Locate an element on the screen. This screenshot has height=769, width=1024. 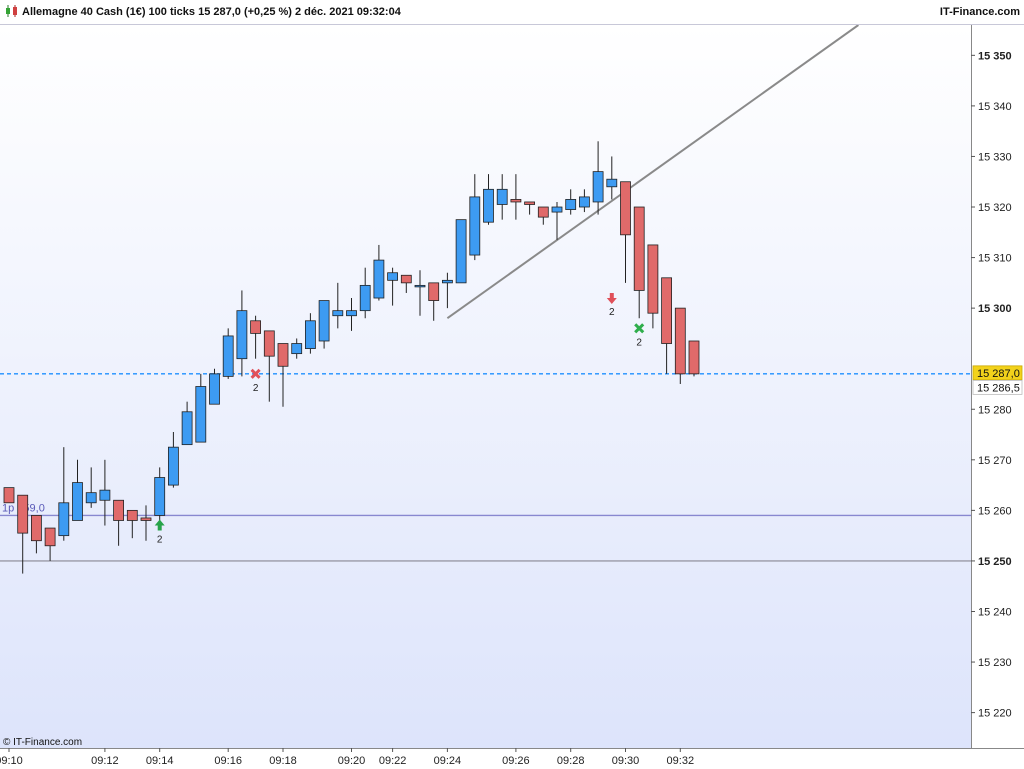
x-tick-label: 09:22 is located at coordinates (393, 761).